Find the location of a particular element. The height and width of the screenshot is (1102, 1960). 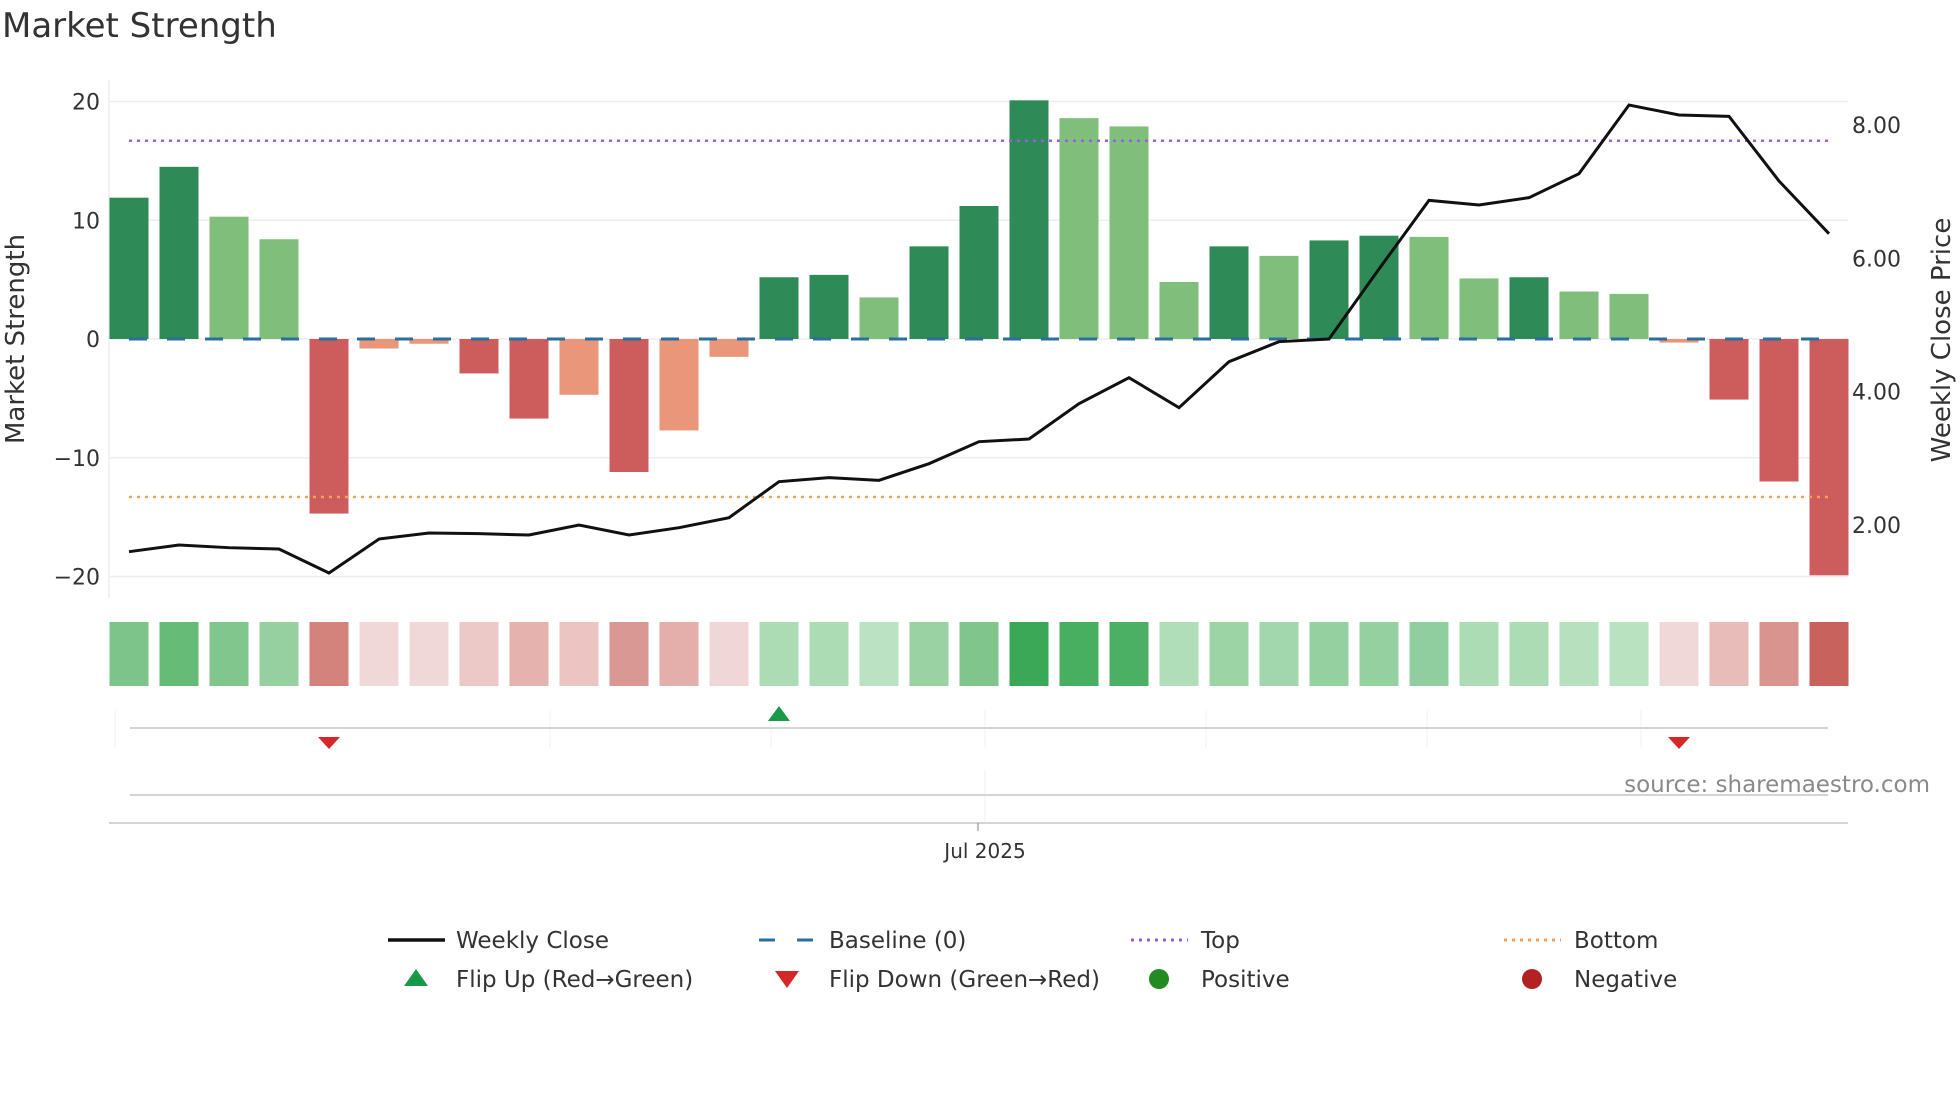

legend-item: Top is located at coordinates (1185, 941).